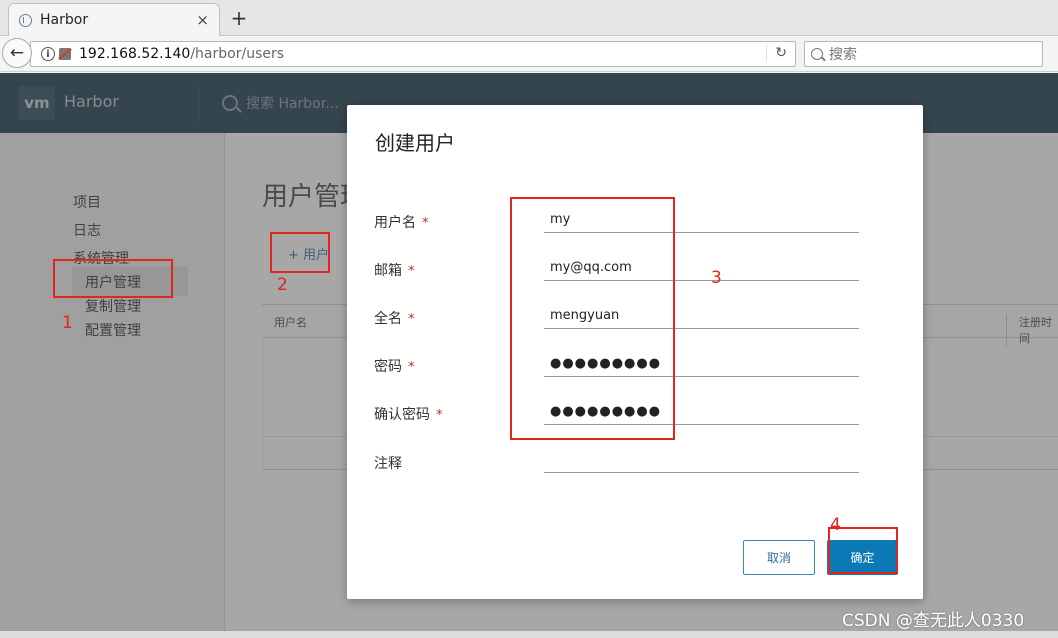 Image resolution: width=1058 pixels, height=638 pixels. What do you see at coordinates (388, 464) in the screenshot?
I see `comment-label: 注释` at bounding box center [388, 464].